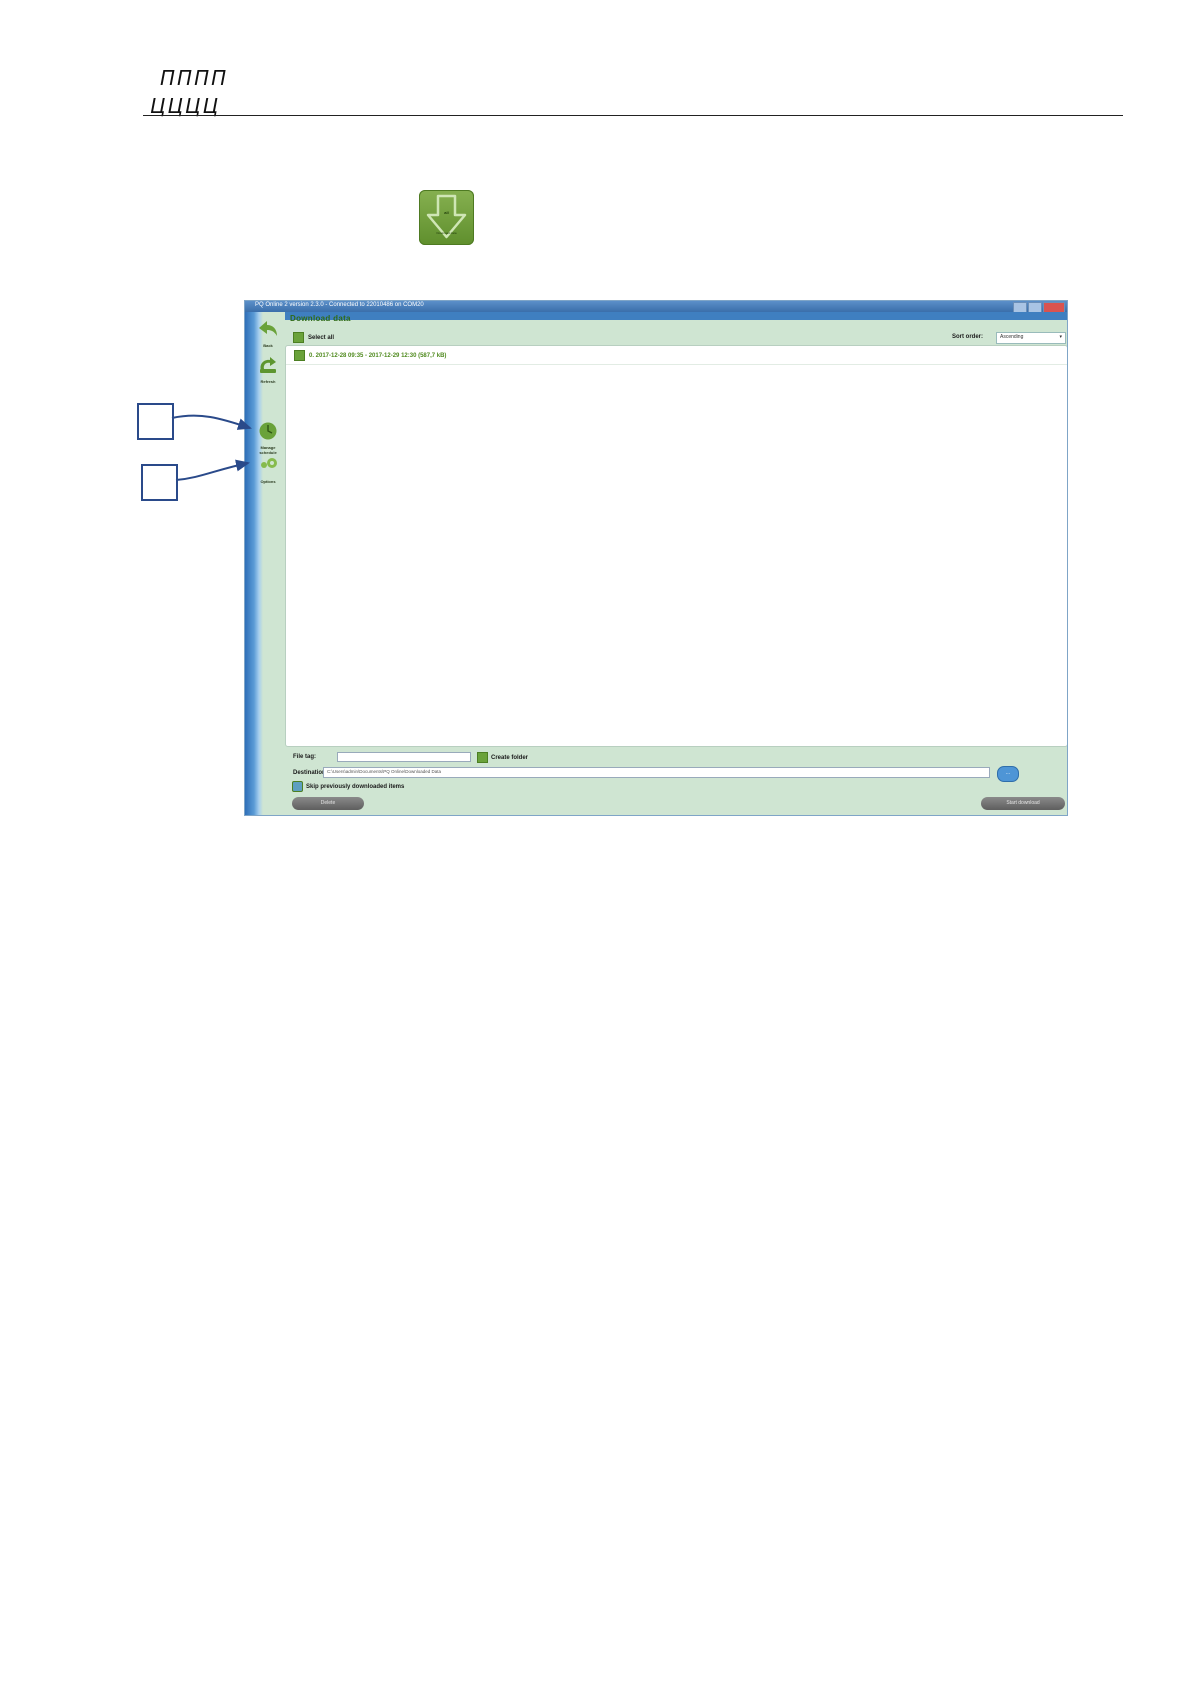 The width and height of the screenshot is (1191, 1684). I want to click on item-checkbox, so click(299, 355).